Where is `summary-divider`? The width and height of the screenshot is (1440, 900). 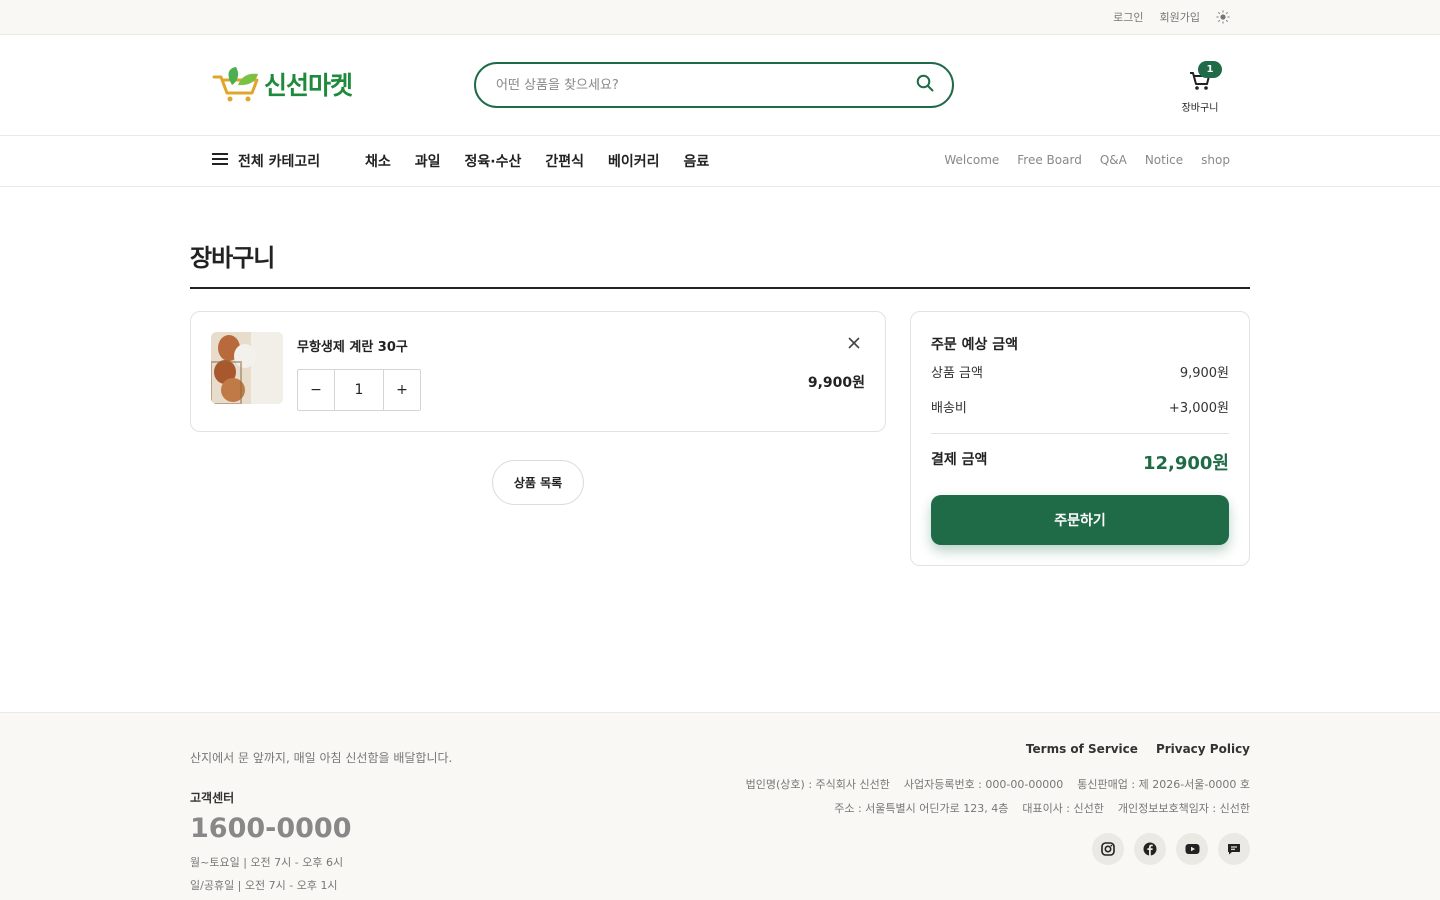 summary-divider is located at coordinates (1080, 433).